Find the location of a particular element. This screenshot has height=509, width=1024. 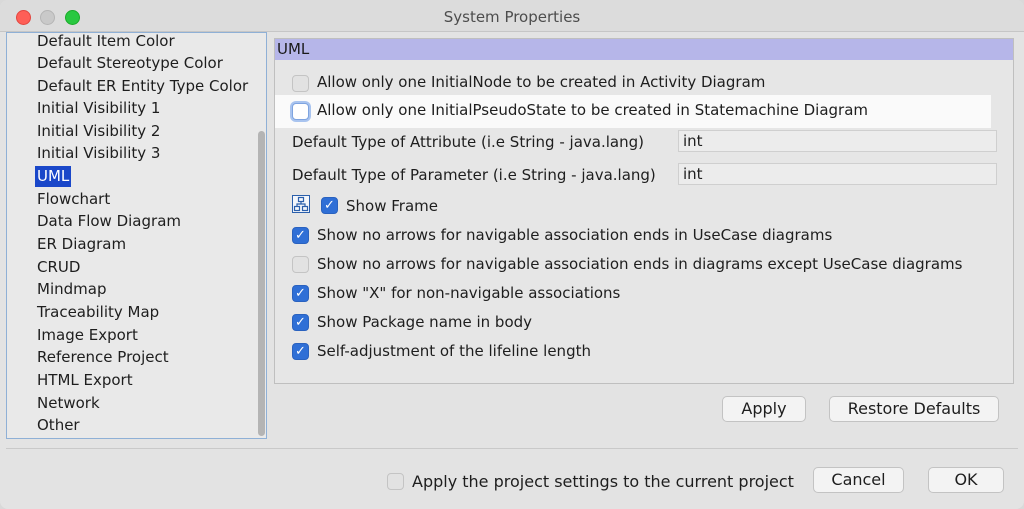

sidebar-item-network: Network is located at coordinates (68, 403).